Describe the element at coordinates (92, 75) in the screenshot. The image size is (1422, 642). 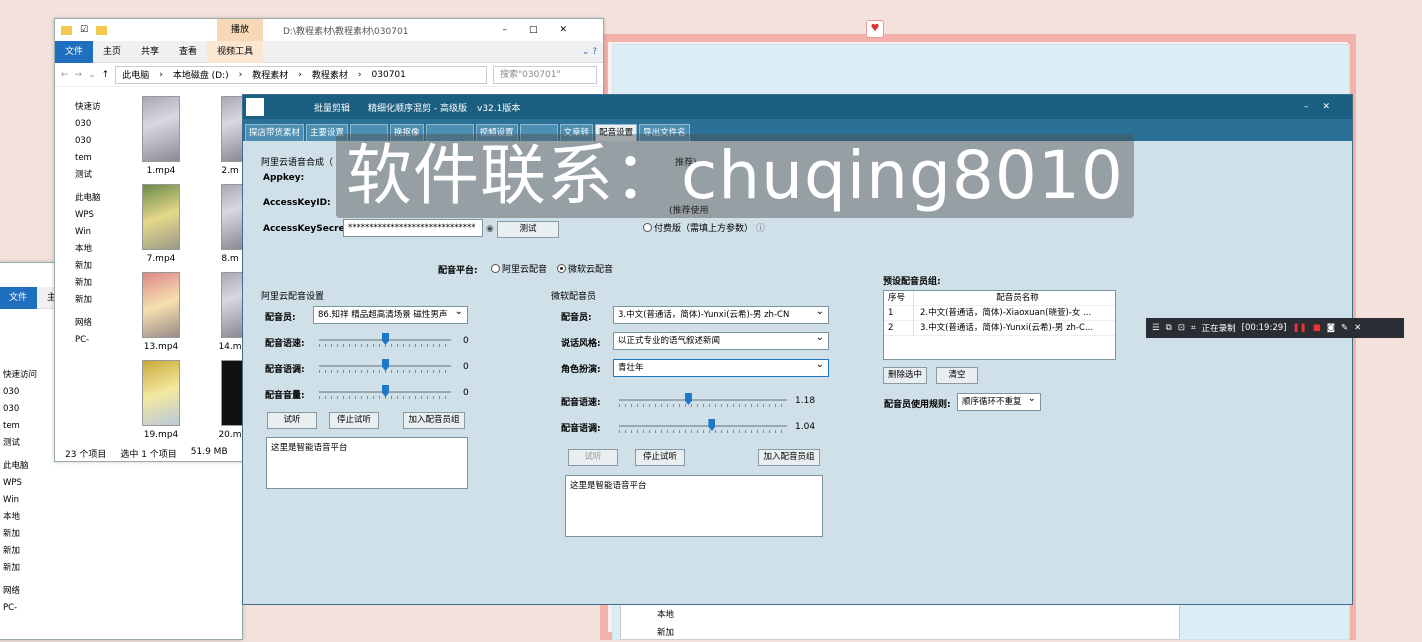
I see `chevron-down-icon: ⌄` at that location.